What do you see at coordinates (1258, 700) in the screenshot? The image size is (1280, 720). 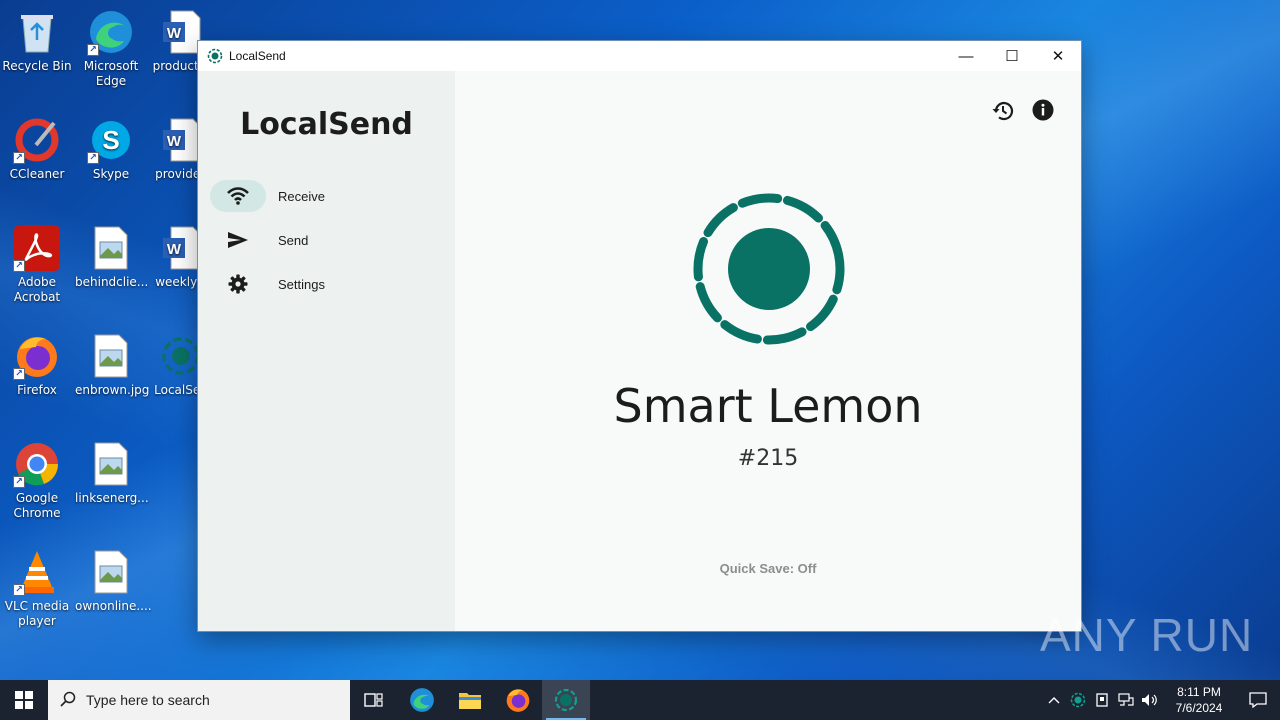 I see `notification-icon` at bounding box center [1258, 700].